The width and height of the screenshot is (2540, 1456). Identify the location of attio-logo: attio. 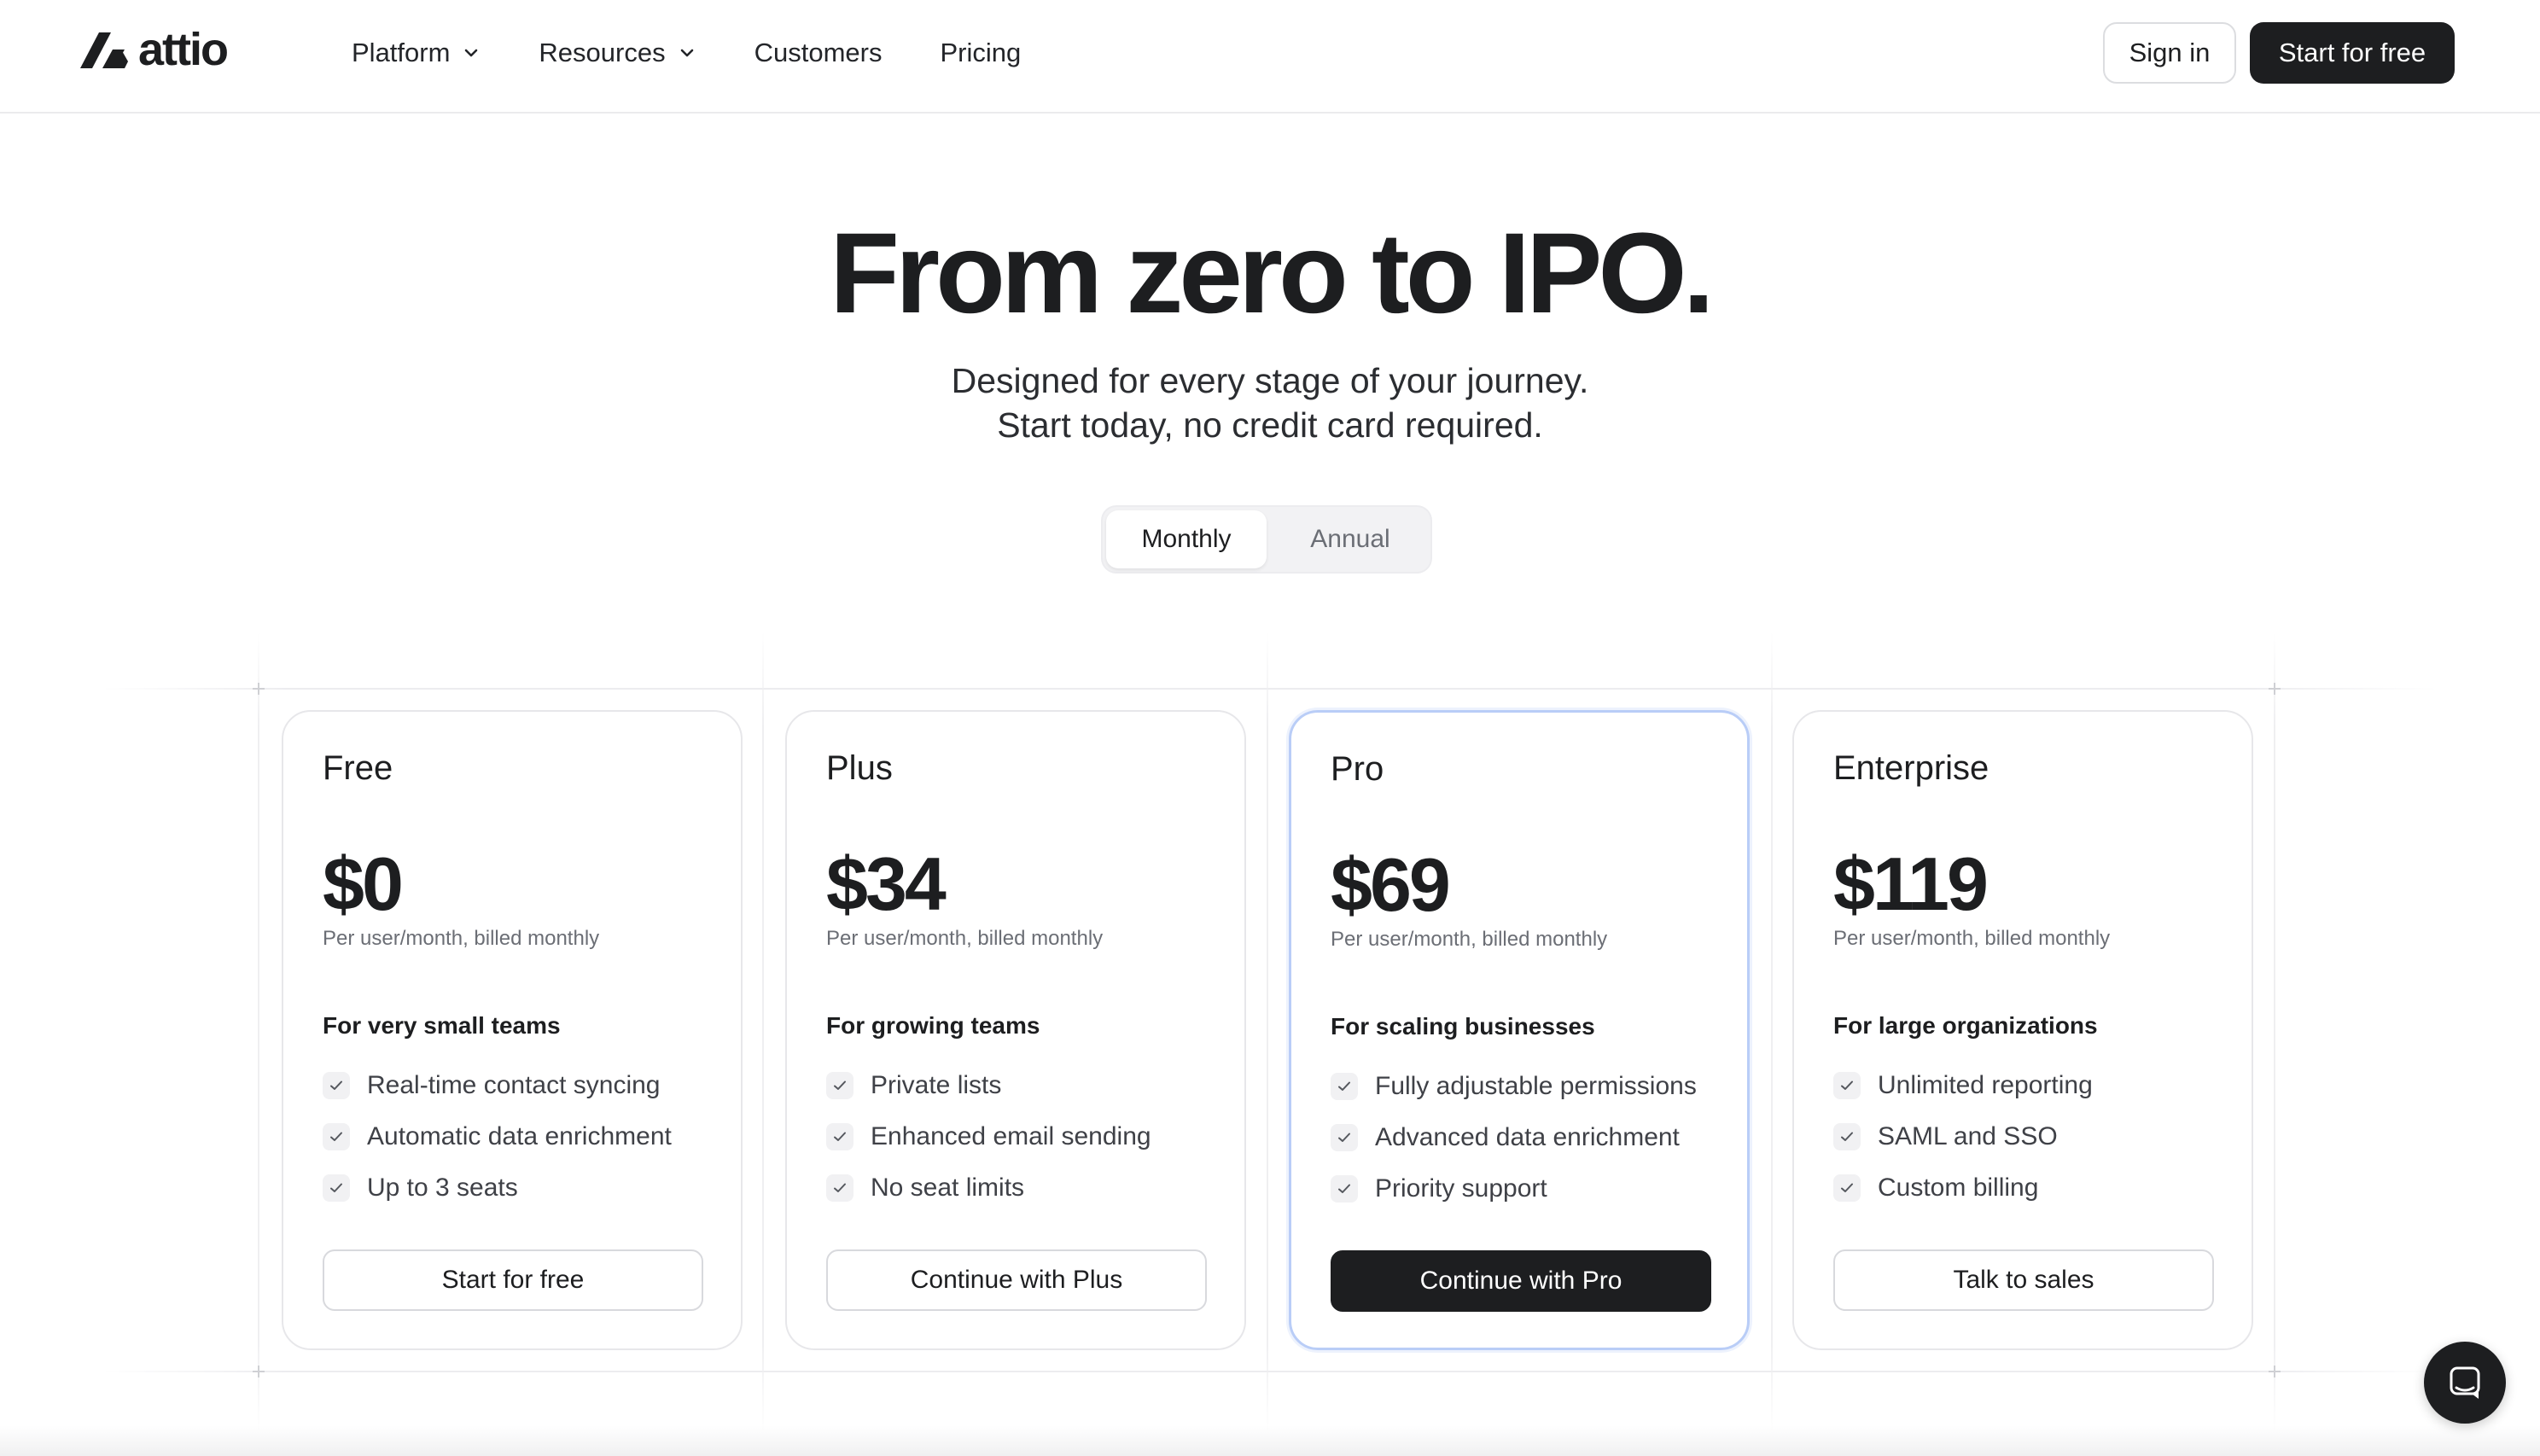
(153, 49).